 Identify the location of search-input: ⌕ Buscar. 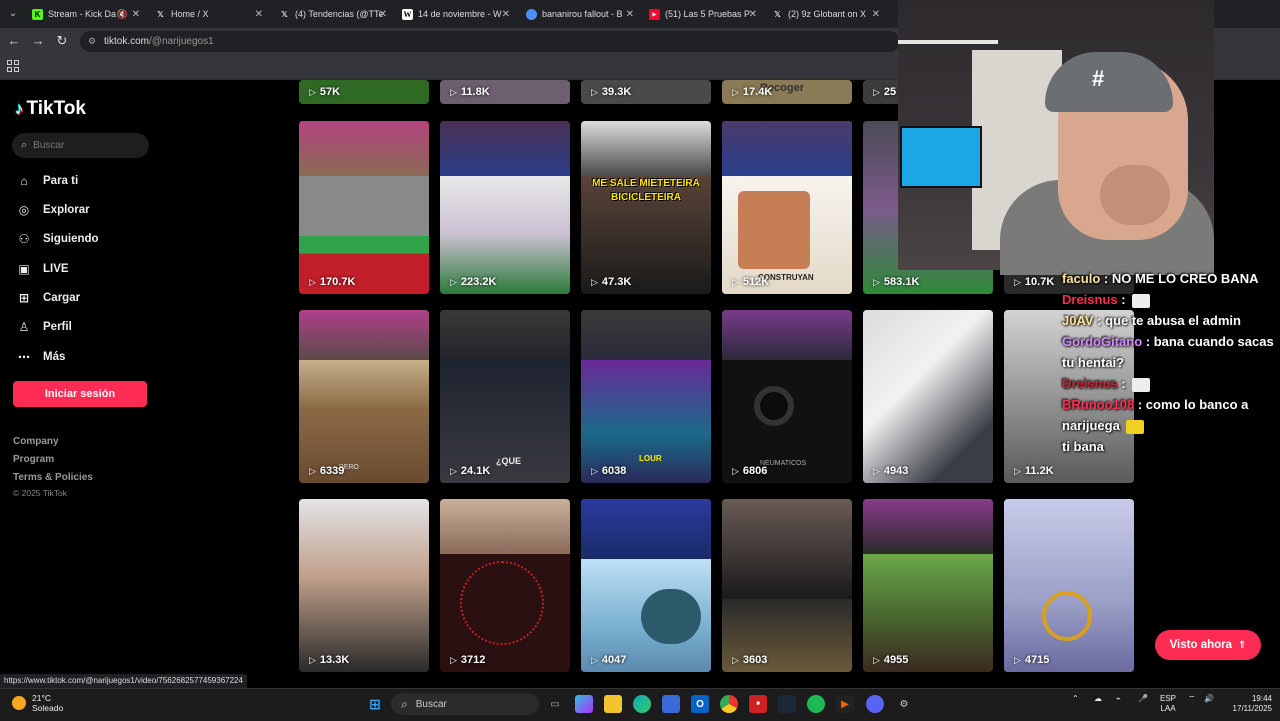
(80, 145).